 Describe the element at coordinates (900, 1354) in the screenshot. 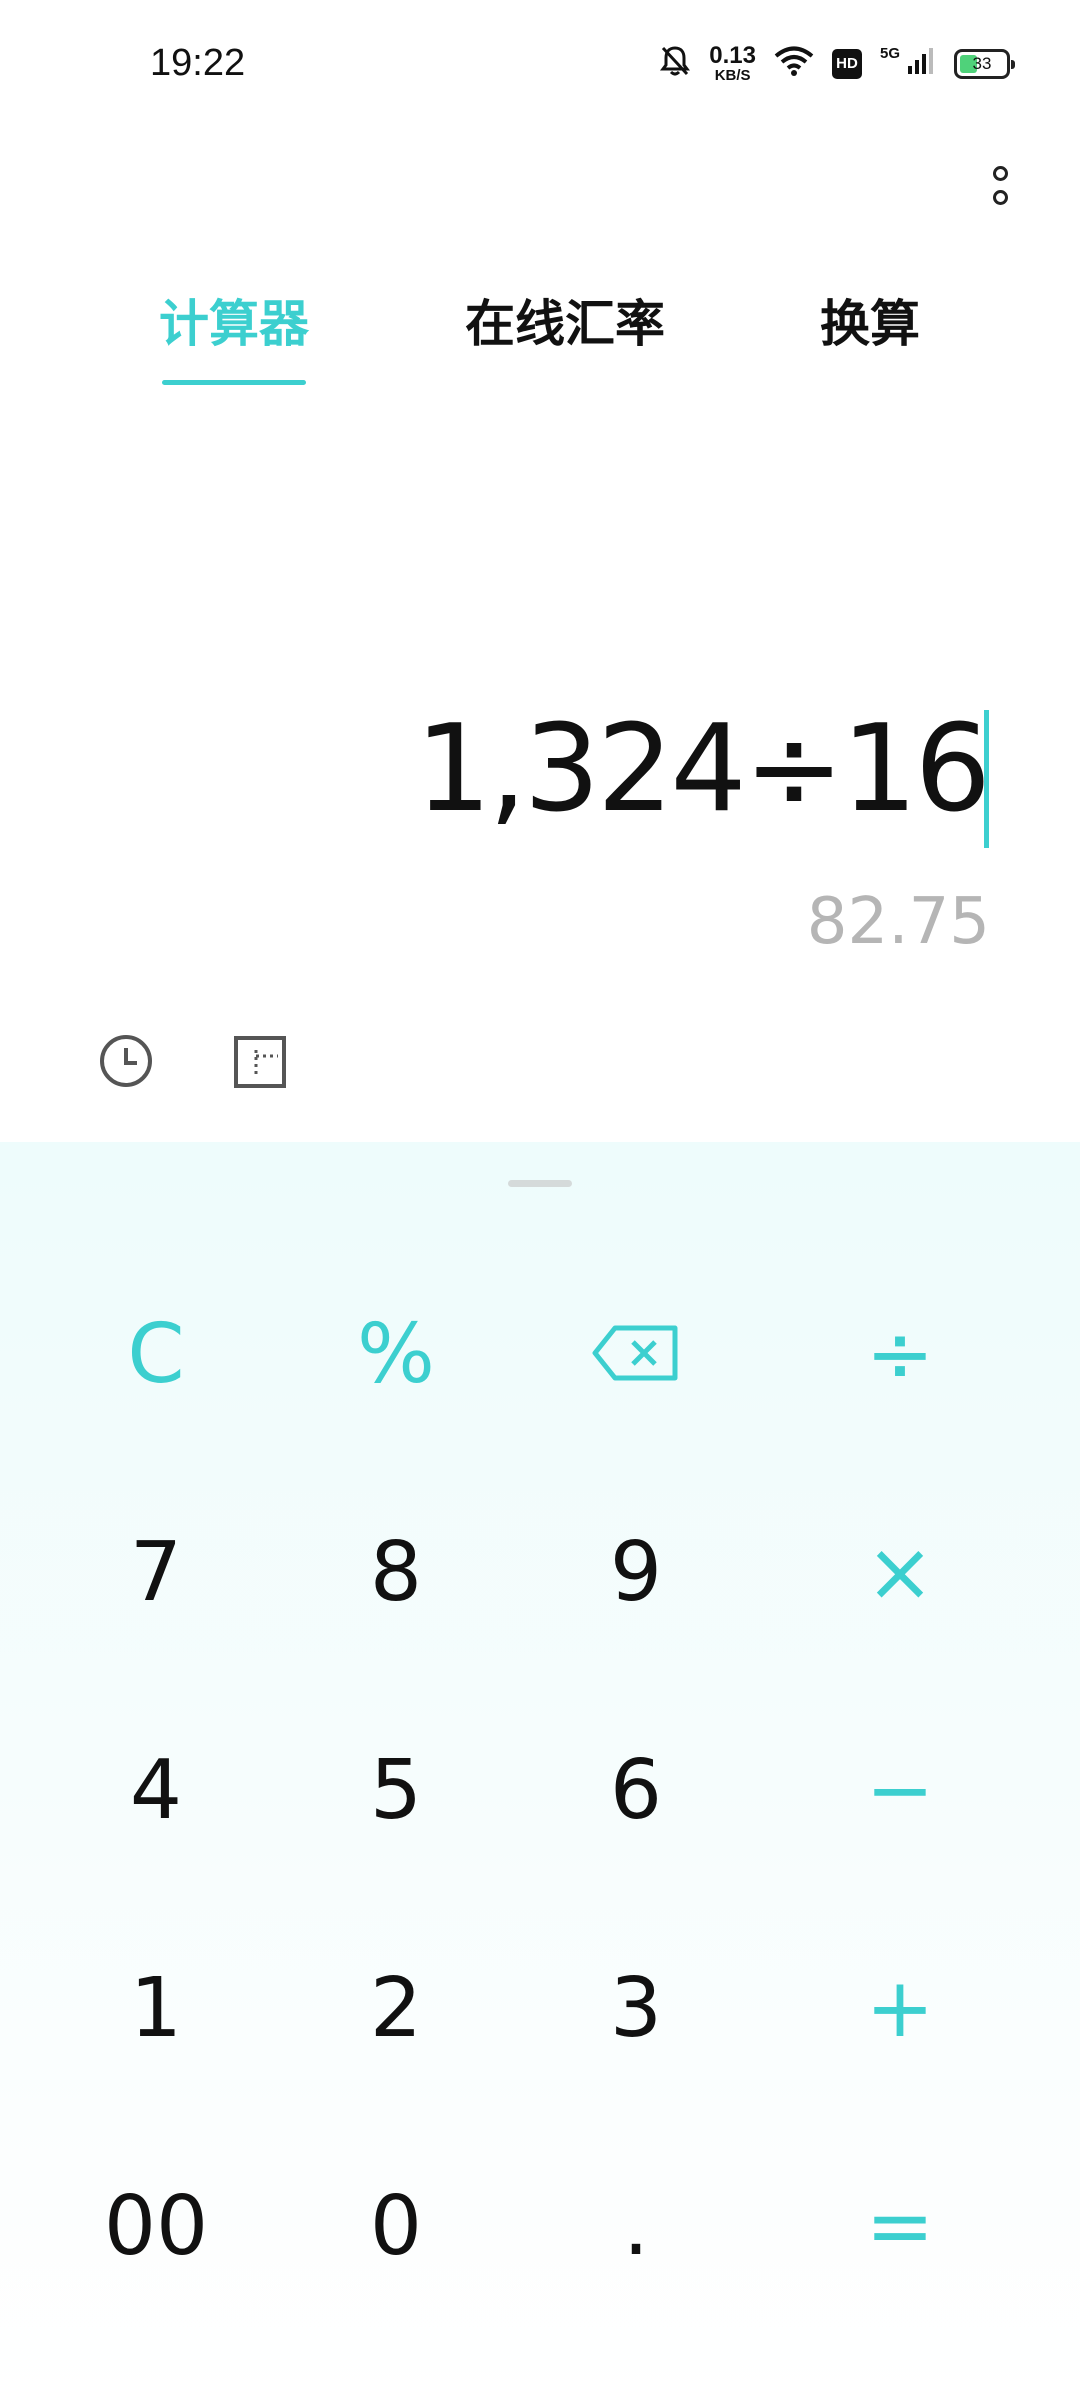

I see `divide-button: ÷` at that location.